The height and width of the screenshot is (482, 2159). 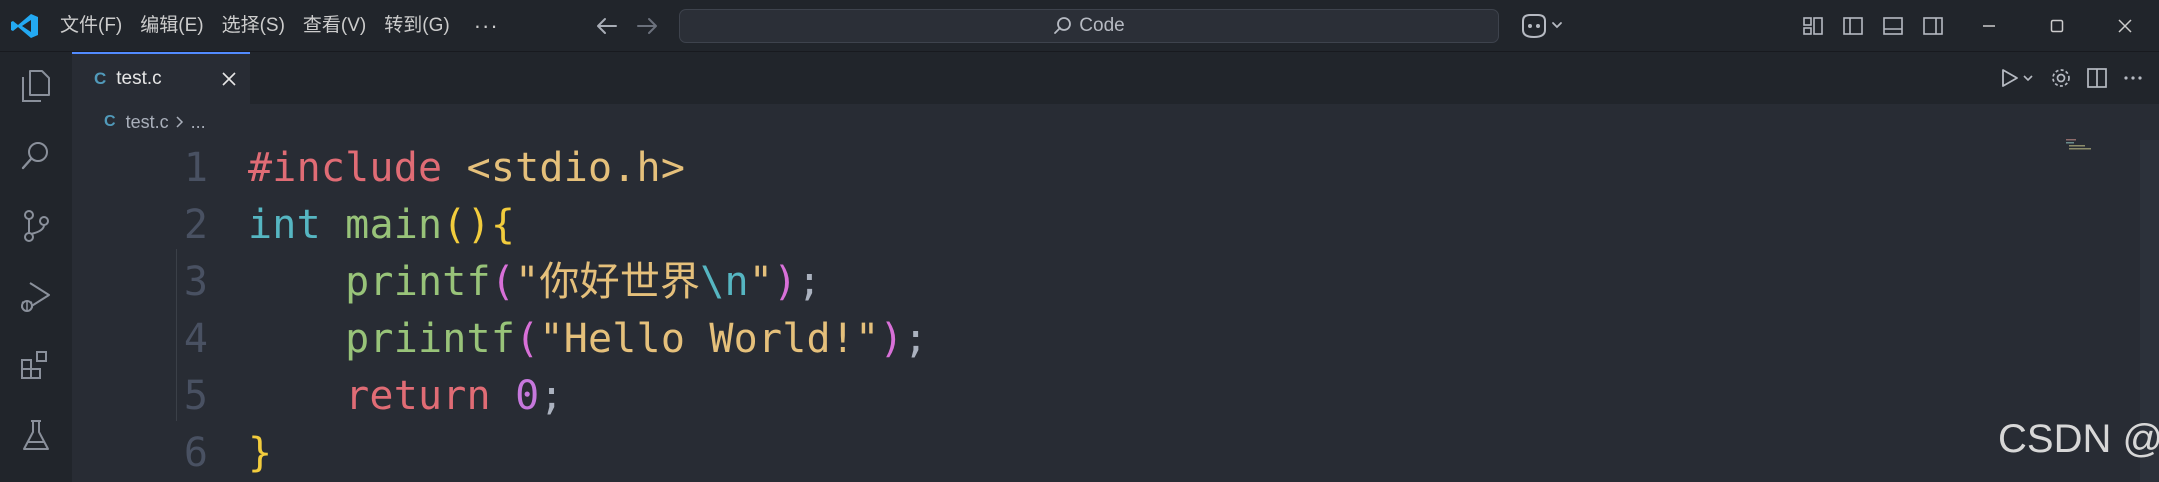 What do you see at coordinates (36, 436) in the screenshot?
I see `testing-icon` at bounding box center [36, 436].